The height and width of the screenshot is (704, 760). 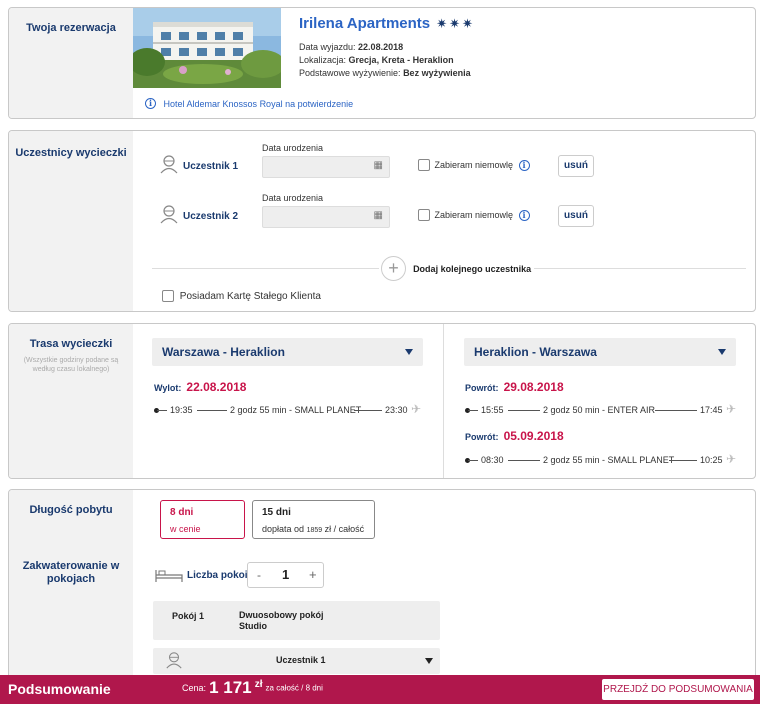 What do you see at coordinates (640, 268) in the screenshot?
I see `add-divider-right` at bounding box center [640, 268].